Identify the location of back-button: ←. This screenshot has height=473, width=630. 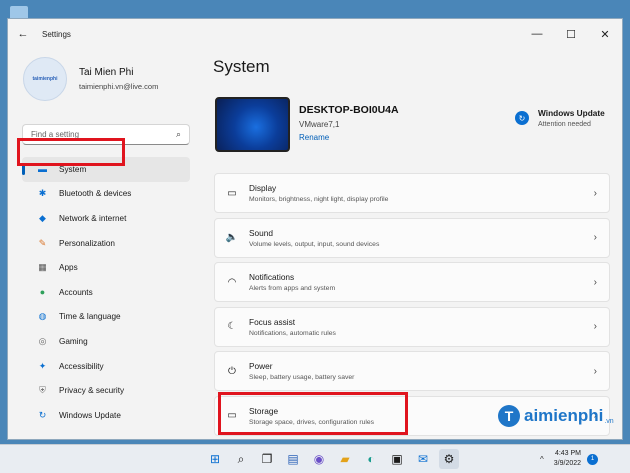
(23, 34).